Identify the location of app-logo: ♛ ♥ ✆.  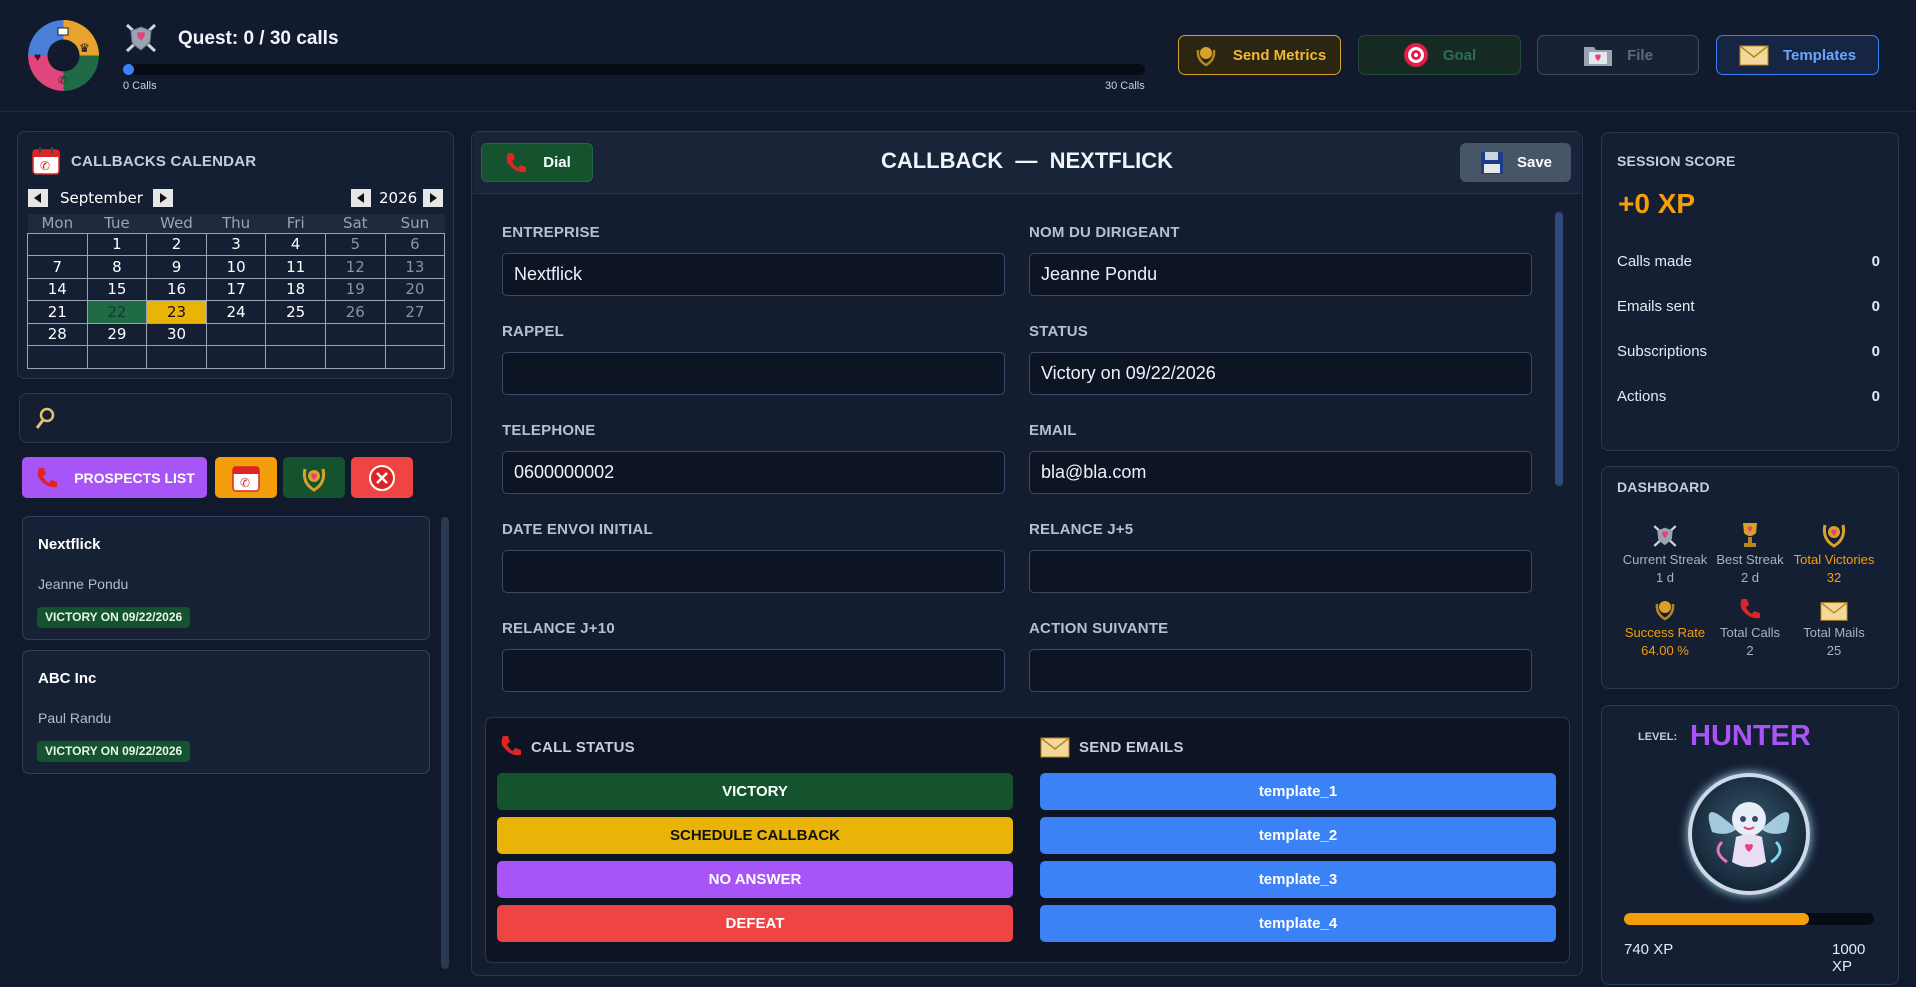
(63, 55).